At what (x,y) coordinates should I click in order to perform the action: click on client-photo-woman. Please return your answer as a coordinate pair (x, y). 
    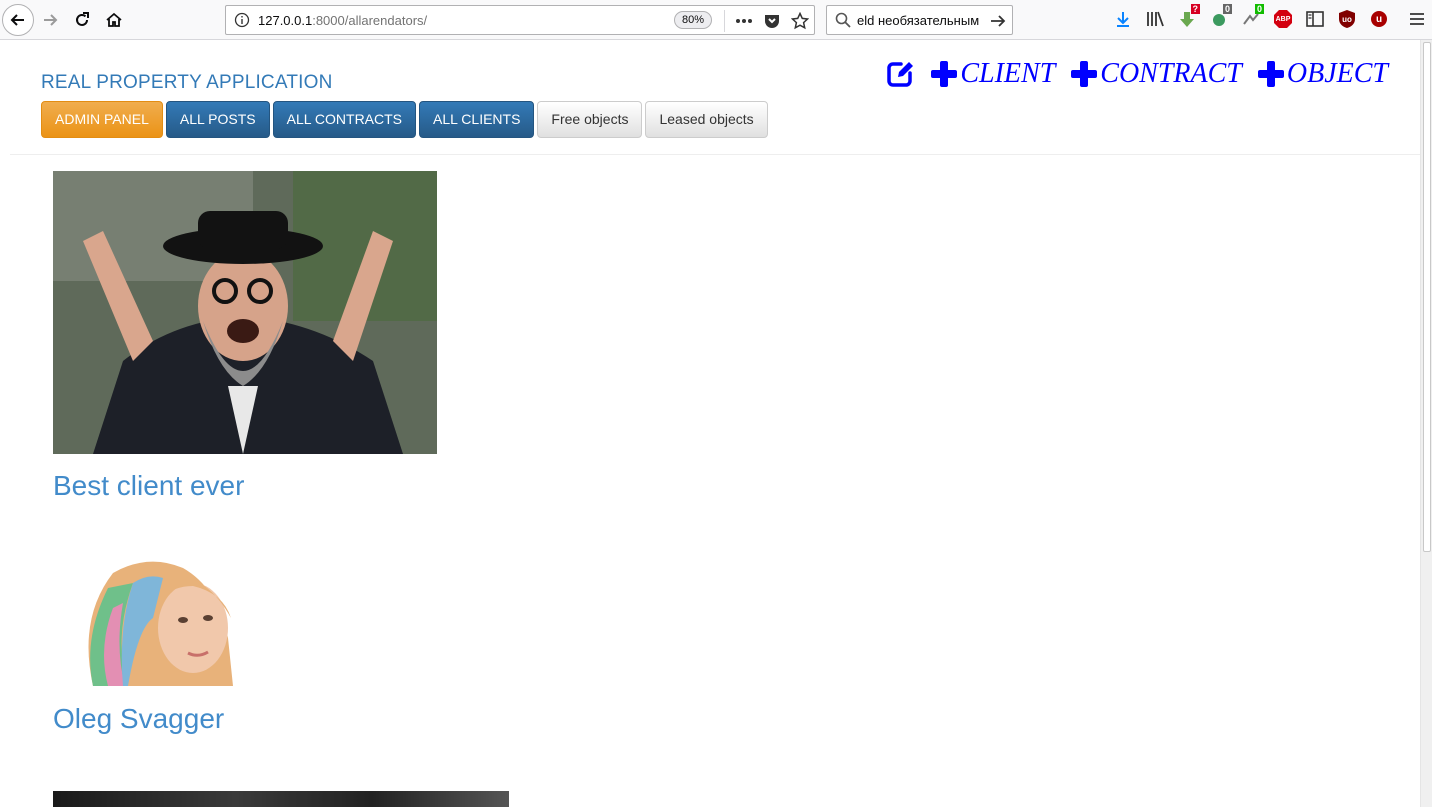
    Looking at the image, I should click on (179, 622).